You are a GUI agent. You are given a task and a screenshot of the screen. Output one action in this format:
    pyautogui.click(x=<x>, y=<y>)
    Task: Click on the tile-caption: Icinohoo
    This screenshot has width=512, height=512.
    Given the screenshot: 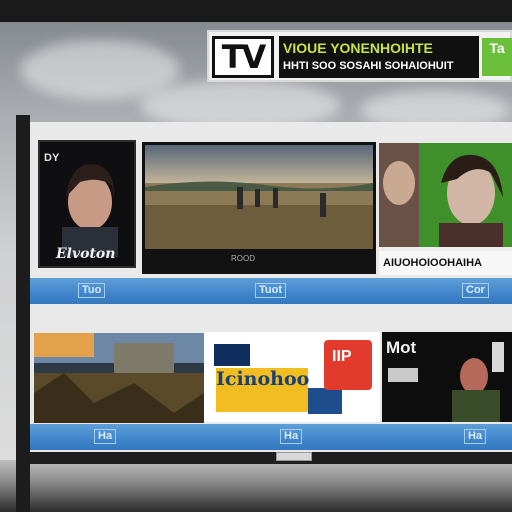 What is the action you would take?
    pyautogui.click(x=263, y=379)
    